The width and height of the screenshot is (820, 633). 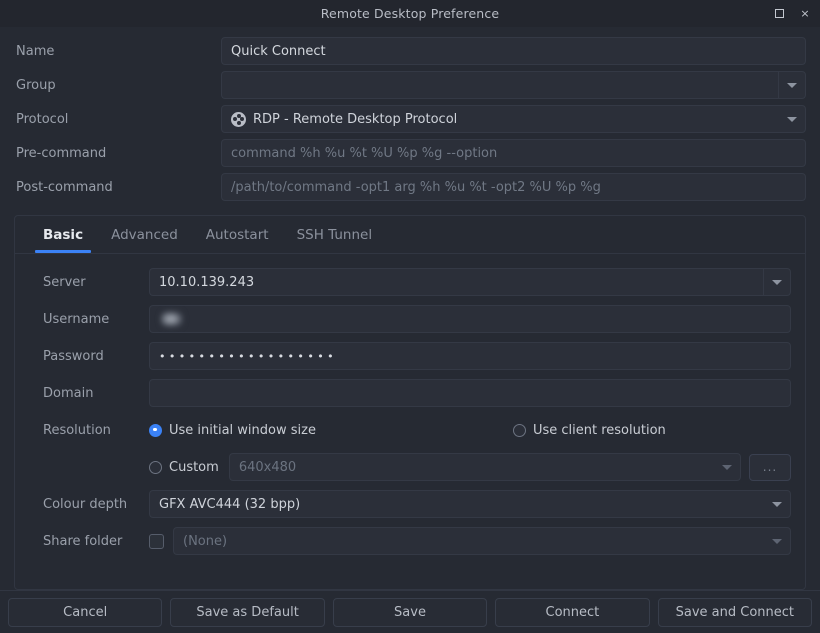 I want to click on row-server: Server 10.10.139.243, so click(x=410, y=282).